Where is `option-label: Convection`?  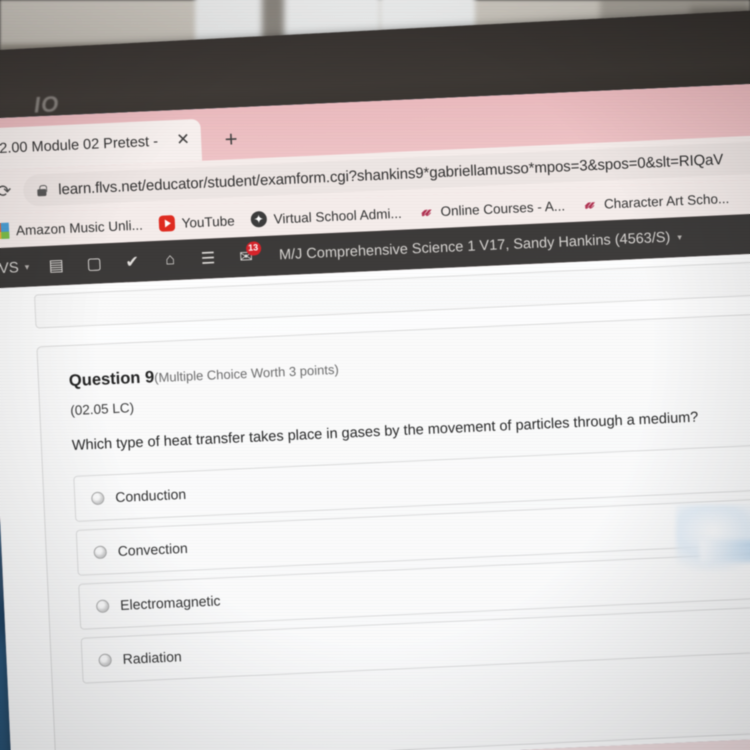 option-label: Convection is located at coordinates (153, 549).